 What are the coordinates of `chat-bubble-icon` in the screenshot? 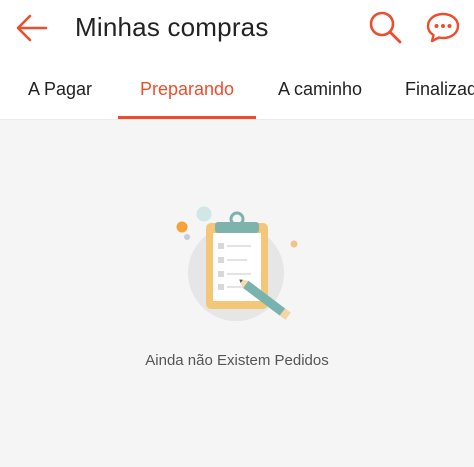 It's located at (443, 27).